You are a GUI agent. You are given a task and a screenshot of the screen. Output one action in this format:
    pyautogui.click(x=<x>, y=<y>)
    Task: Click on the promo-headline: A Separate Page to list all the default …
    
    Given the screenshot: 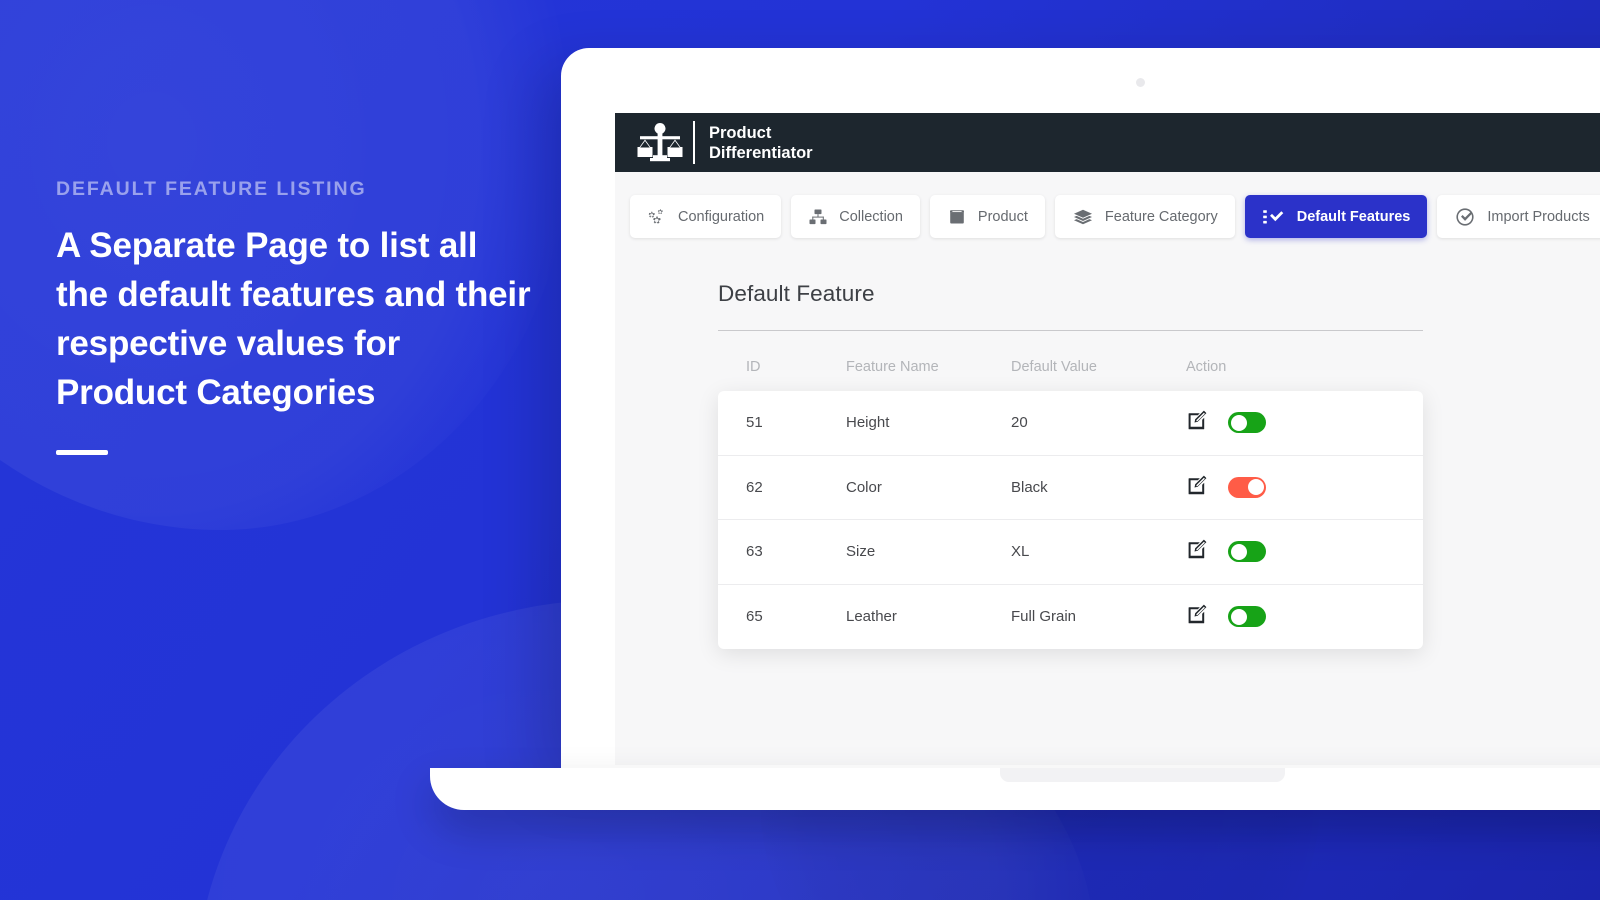 What is the action you would take?
    pyautogui.click(x=293, y=319)
    